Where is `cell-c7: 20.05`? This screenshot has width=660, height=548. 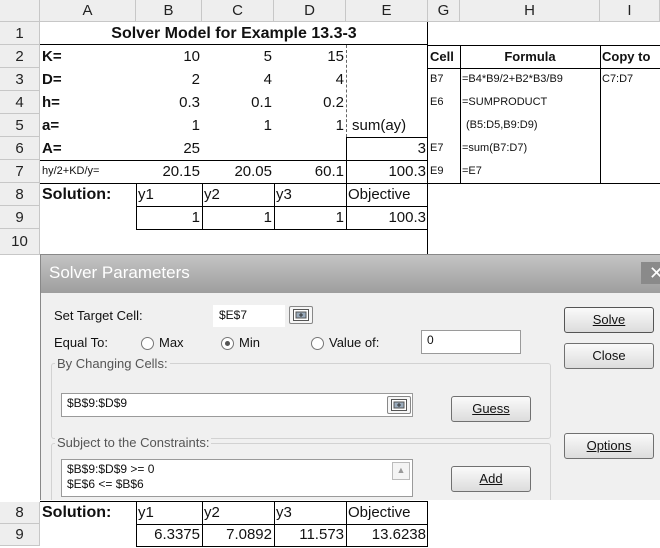 cell-c7: 20.05 is located at coordinates (238, 171).